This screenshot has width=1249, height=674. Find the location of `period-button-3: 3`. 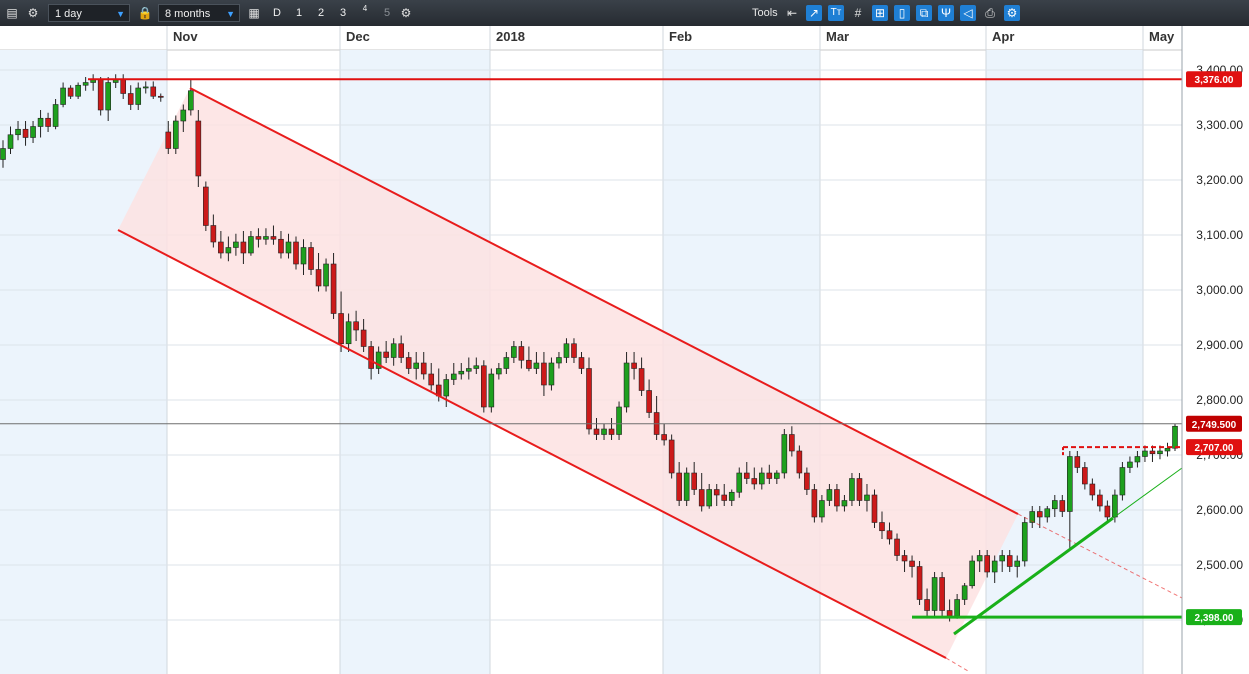

period-button-3: 3 is located at coordinates (343, 13).